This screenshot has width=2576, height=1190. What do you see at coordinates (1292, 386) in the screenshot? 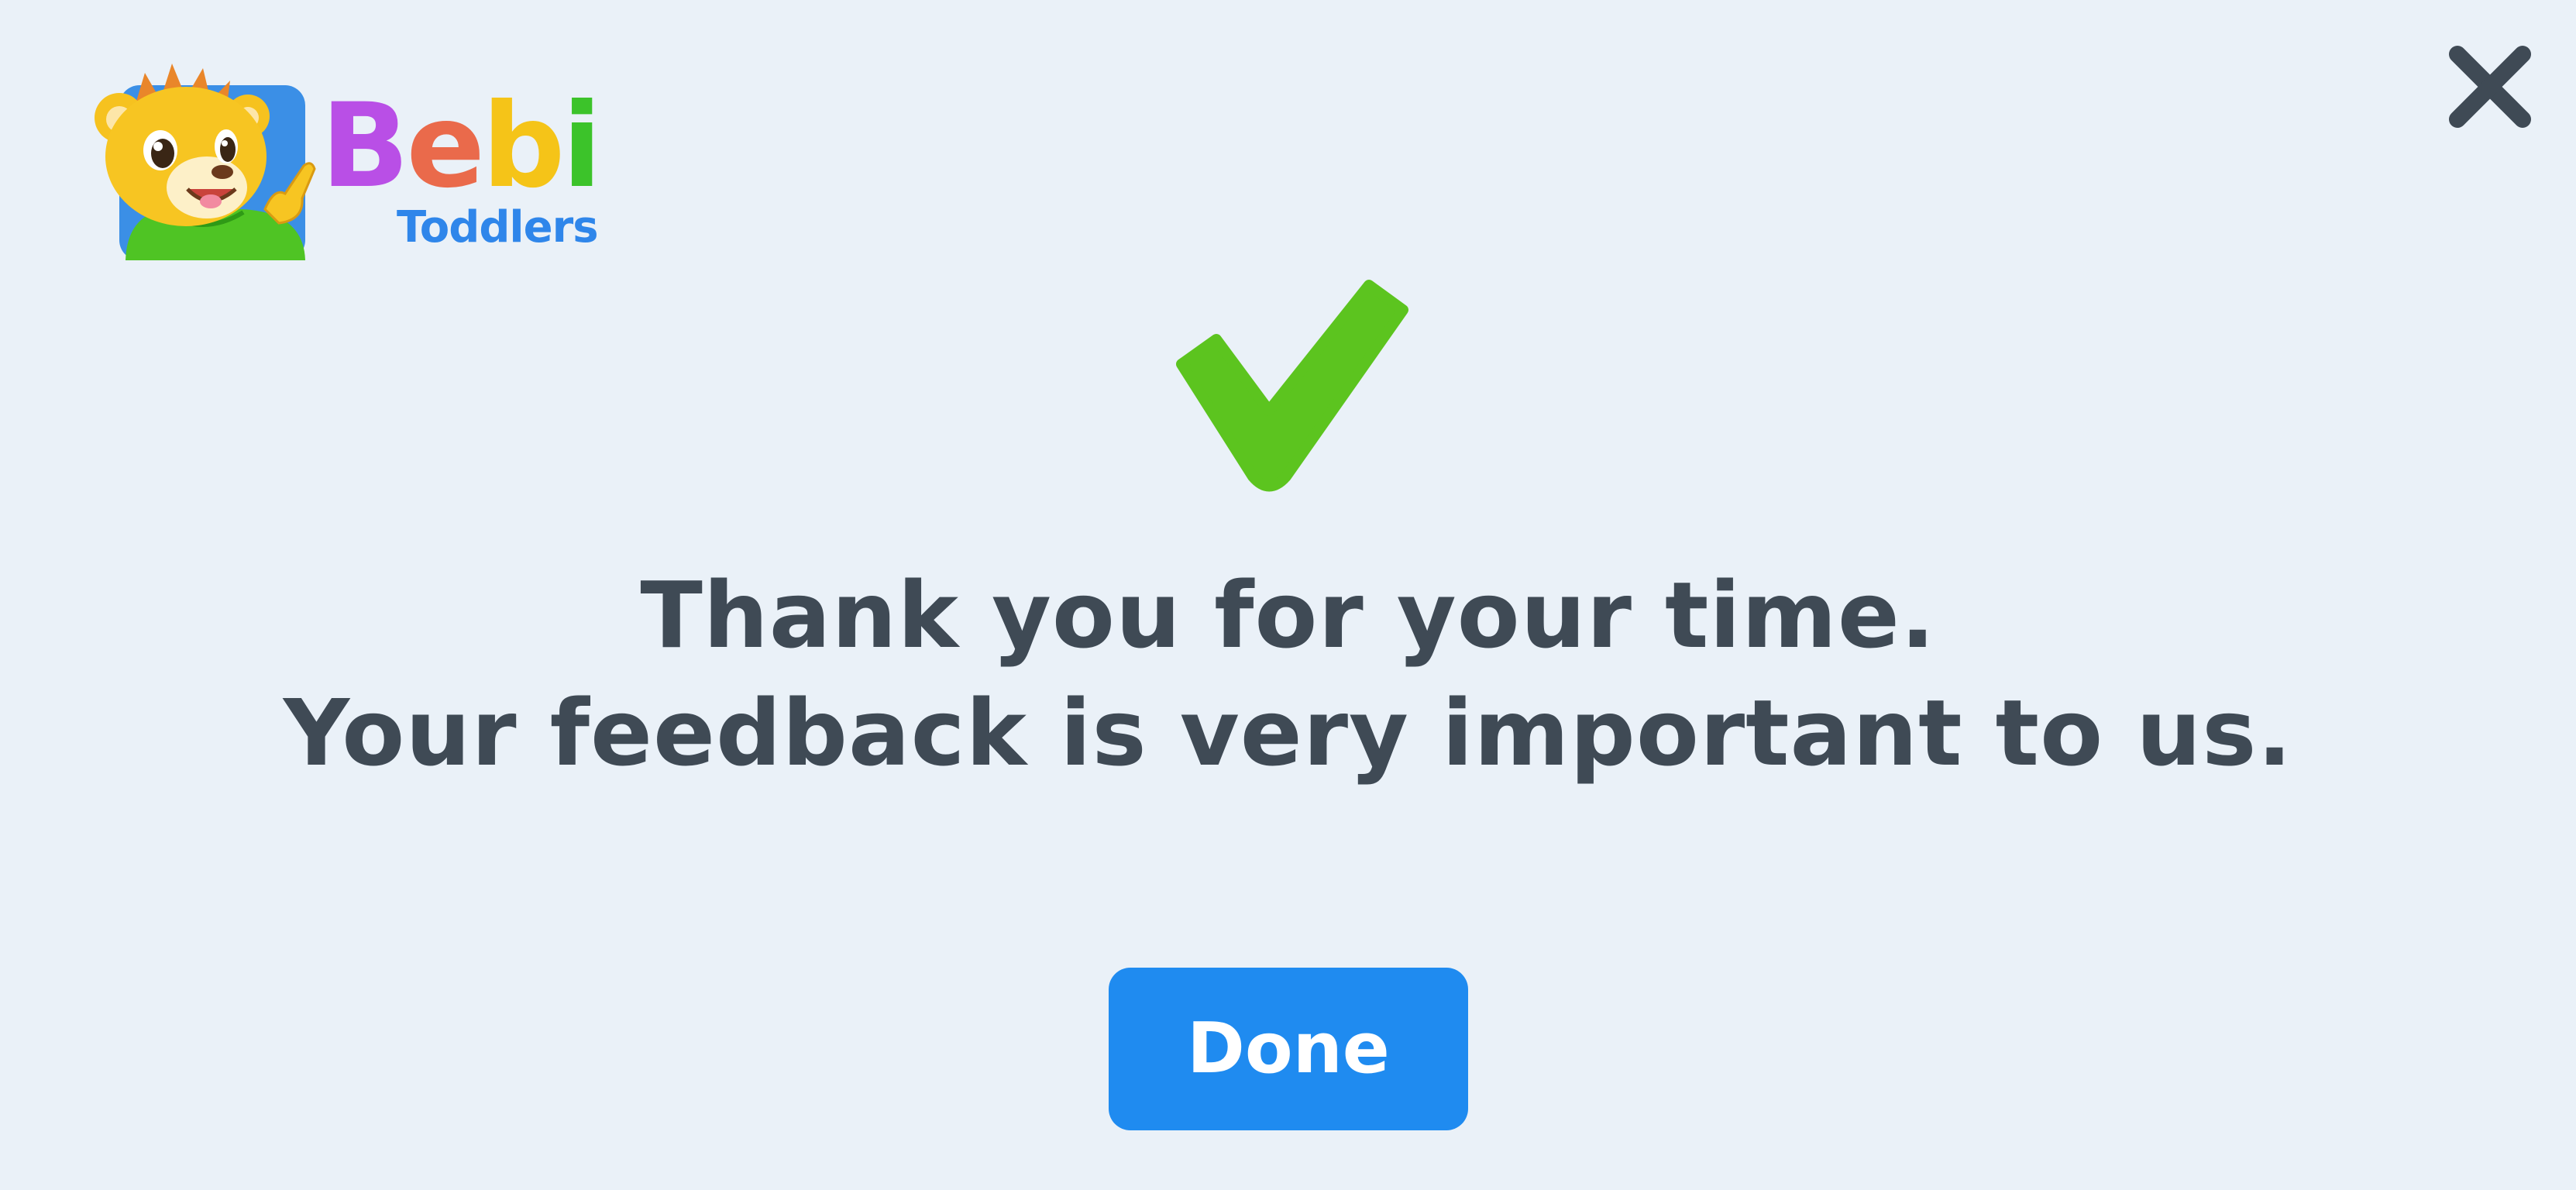
I see `checkmark-icon` at bounding box center [1292, 386].